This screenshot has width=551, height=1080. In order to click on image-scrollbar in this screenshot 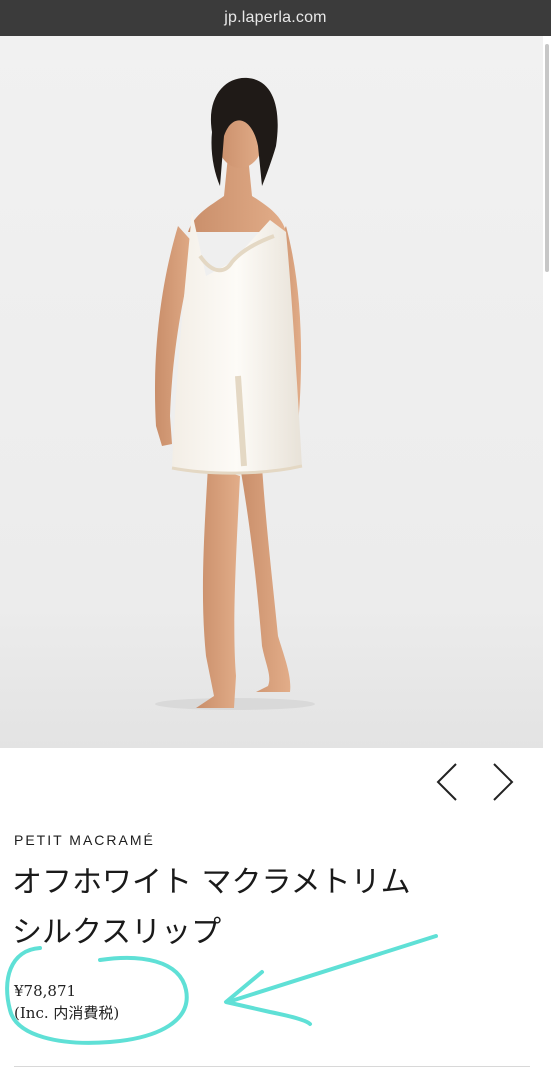, I will do `click(547, 392)`.